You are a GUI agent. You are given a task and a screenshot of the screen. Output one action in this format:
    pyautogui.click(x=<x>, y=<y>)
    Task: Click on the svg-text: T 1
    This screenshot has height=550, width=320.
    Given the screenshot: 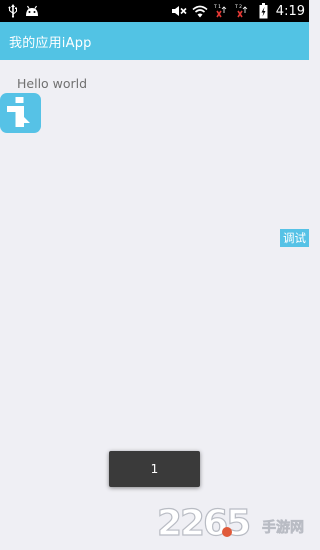 What is the action you would take?
    pyautogui.click(x=217, y=7)
    